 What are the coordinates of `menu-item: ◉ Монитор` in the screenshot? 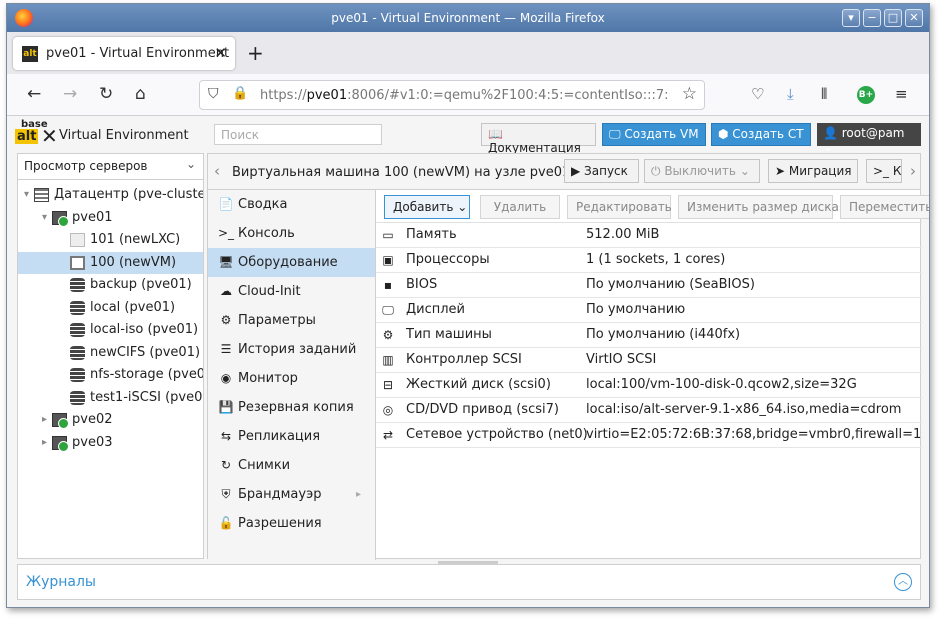 It's located at (291, 378).